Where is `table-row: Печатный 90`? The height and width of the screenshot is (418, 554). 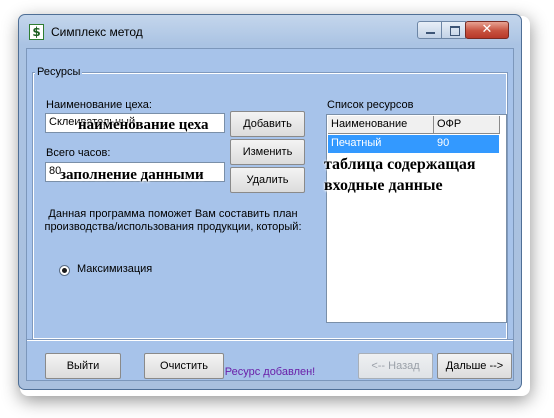 table-row: Печатный 90 is located at coordinates (413, 144).